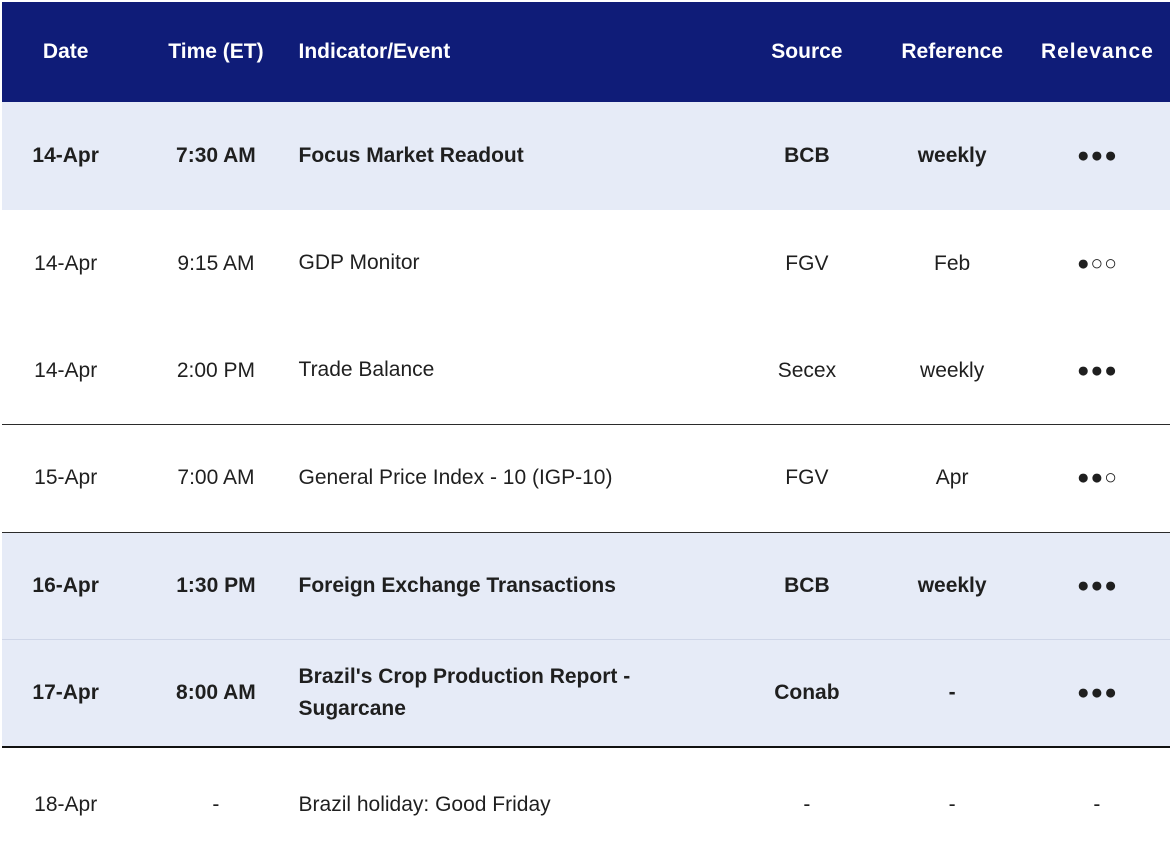 This screenshot has width=1172, height=858. Describe the element at coordinates (66, 478) in the screenshot. I see `row-date: 15-Apr` at that location.